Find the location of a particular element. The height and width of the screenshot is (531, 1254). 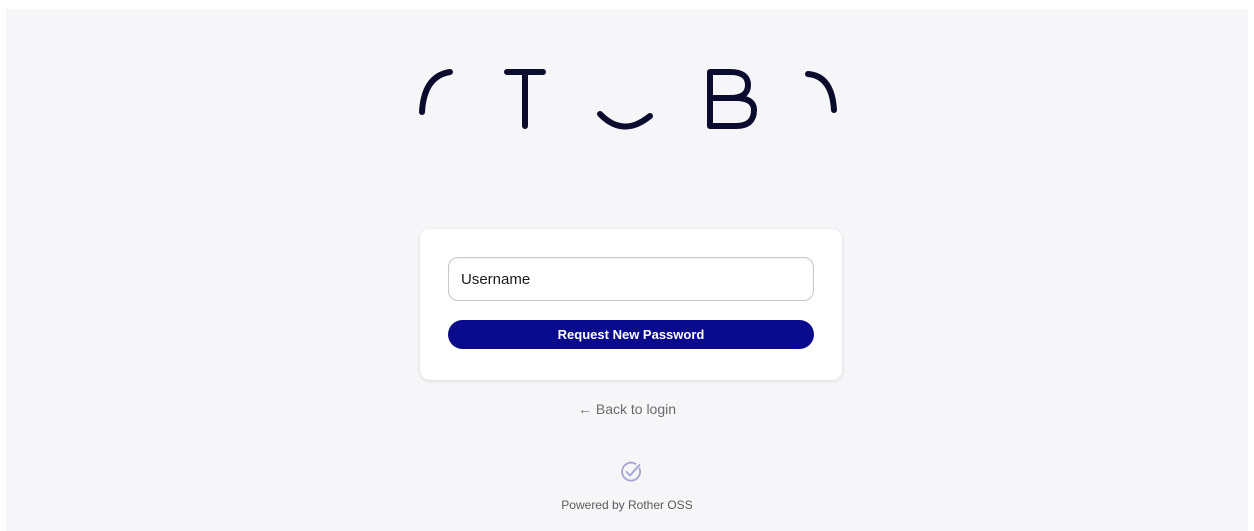

logo-letter-t is located at coordinates (525, 99).